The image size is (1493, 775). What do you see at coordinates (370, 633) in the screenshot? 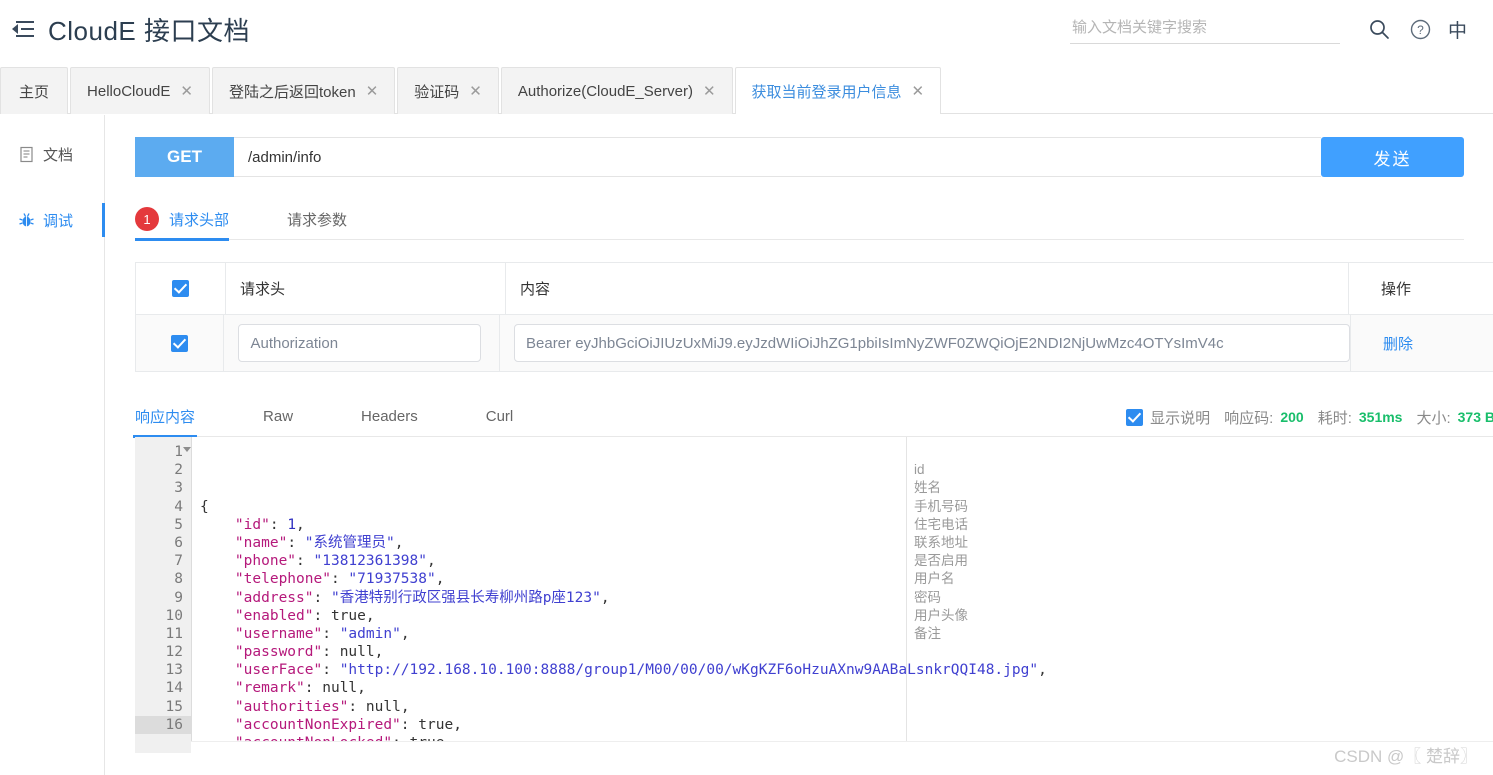
I see `code-token: "admin"` at bounding box center [370, 633].